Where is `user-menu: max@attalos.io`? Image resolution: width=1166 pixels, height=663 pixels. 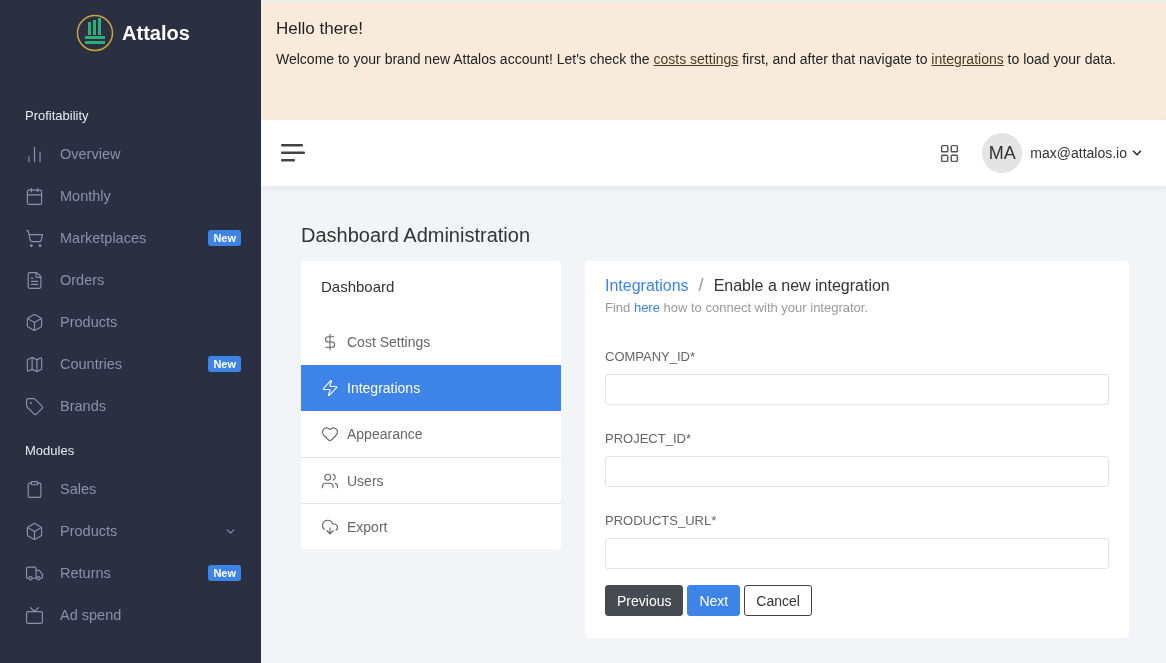
user-menu: max@attalos.io is located at coordinates (1087, 153).